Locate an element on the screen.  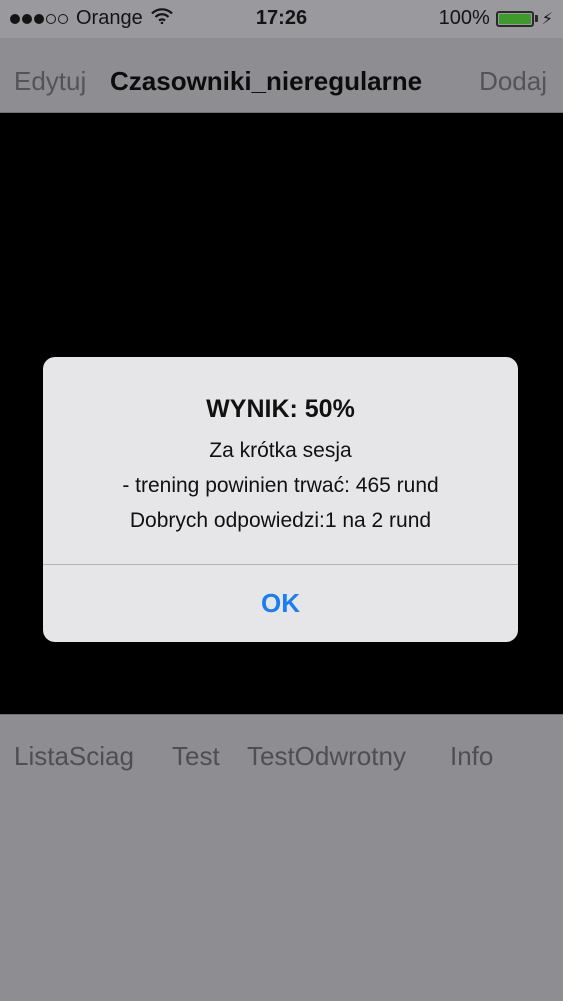
alert-message-line: Za krótka sesja is located at coordinates (280, 450).